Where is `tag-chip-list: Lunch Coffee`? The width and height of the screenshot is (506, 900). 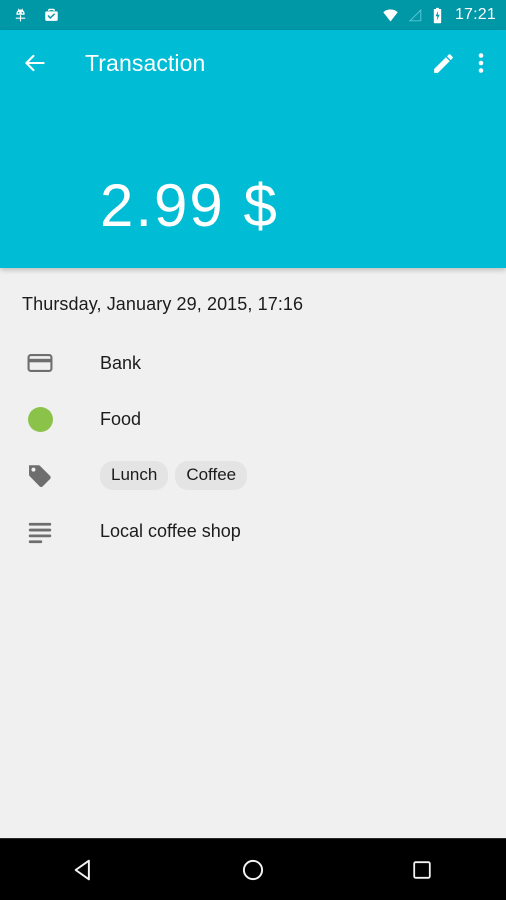
tag-chip-list: Lunch Coffee is located at coordinates (174, 475).